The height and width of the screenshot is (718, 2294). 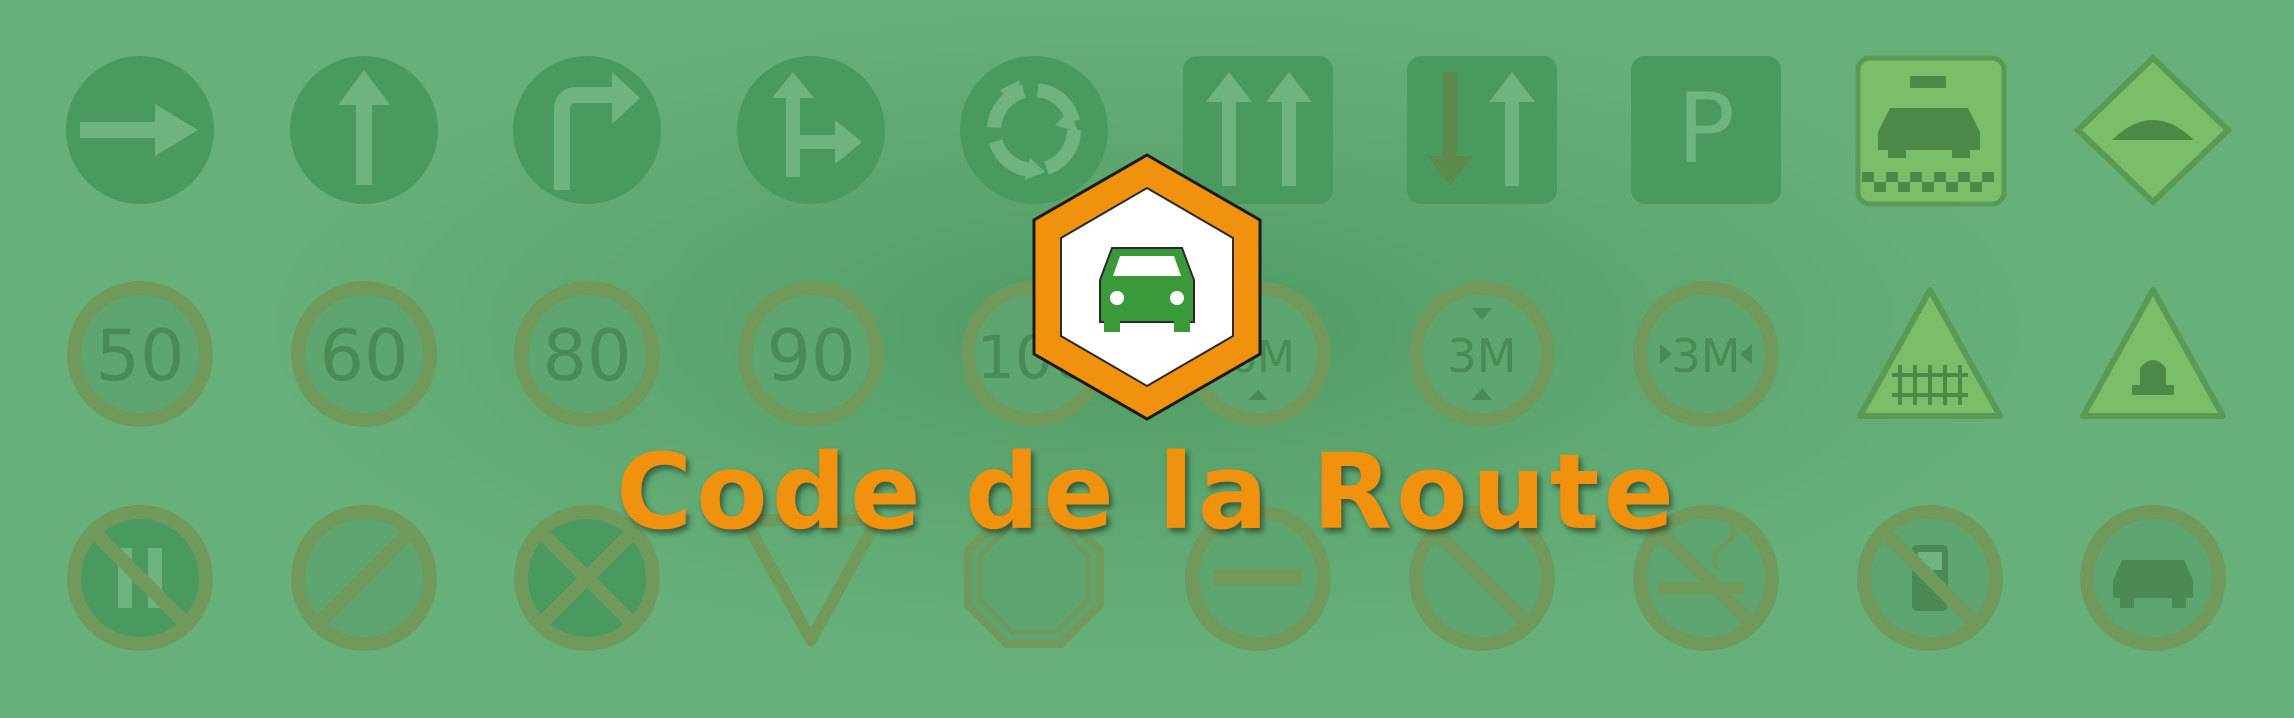 I want to click on width-limit-icon: 3M, so click(x=1706, y=354).